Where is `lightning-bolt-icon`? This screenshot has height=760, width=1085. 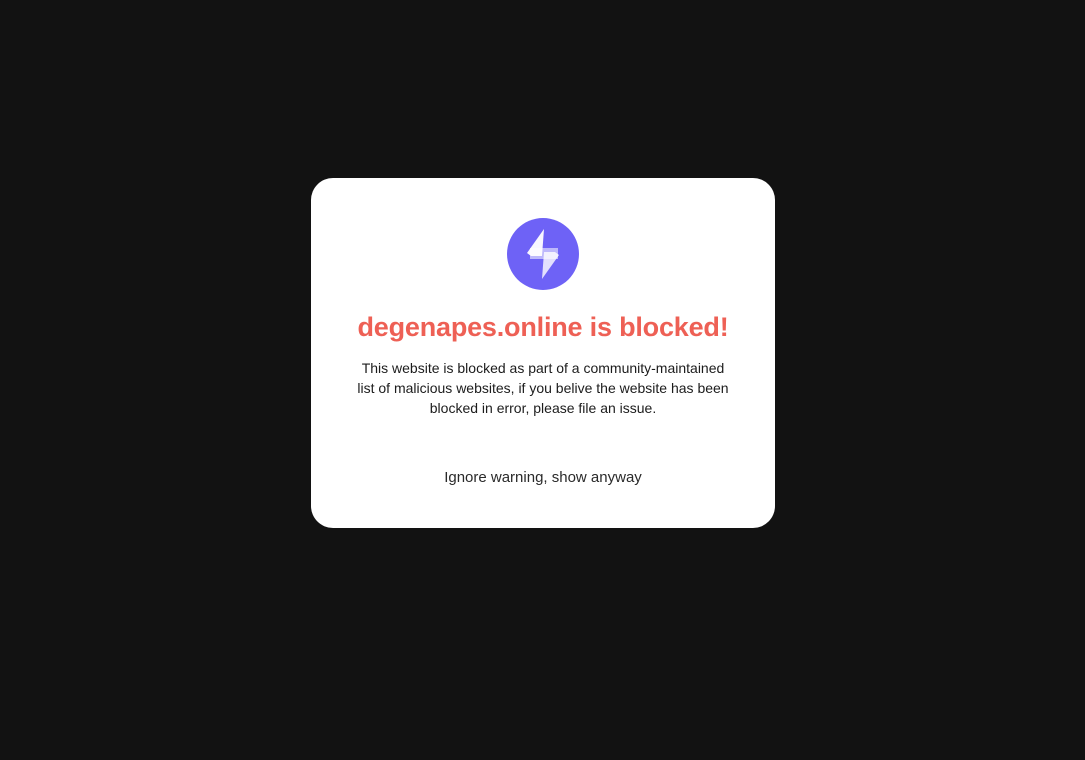
lightning-bolt-icon is located at coordinates (543, 254).